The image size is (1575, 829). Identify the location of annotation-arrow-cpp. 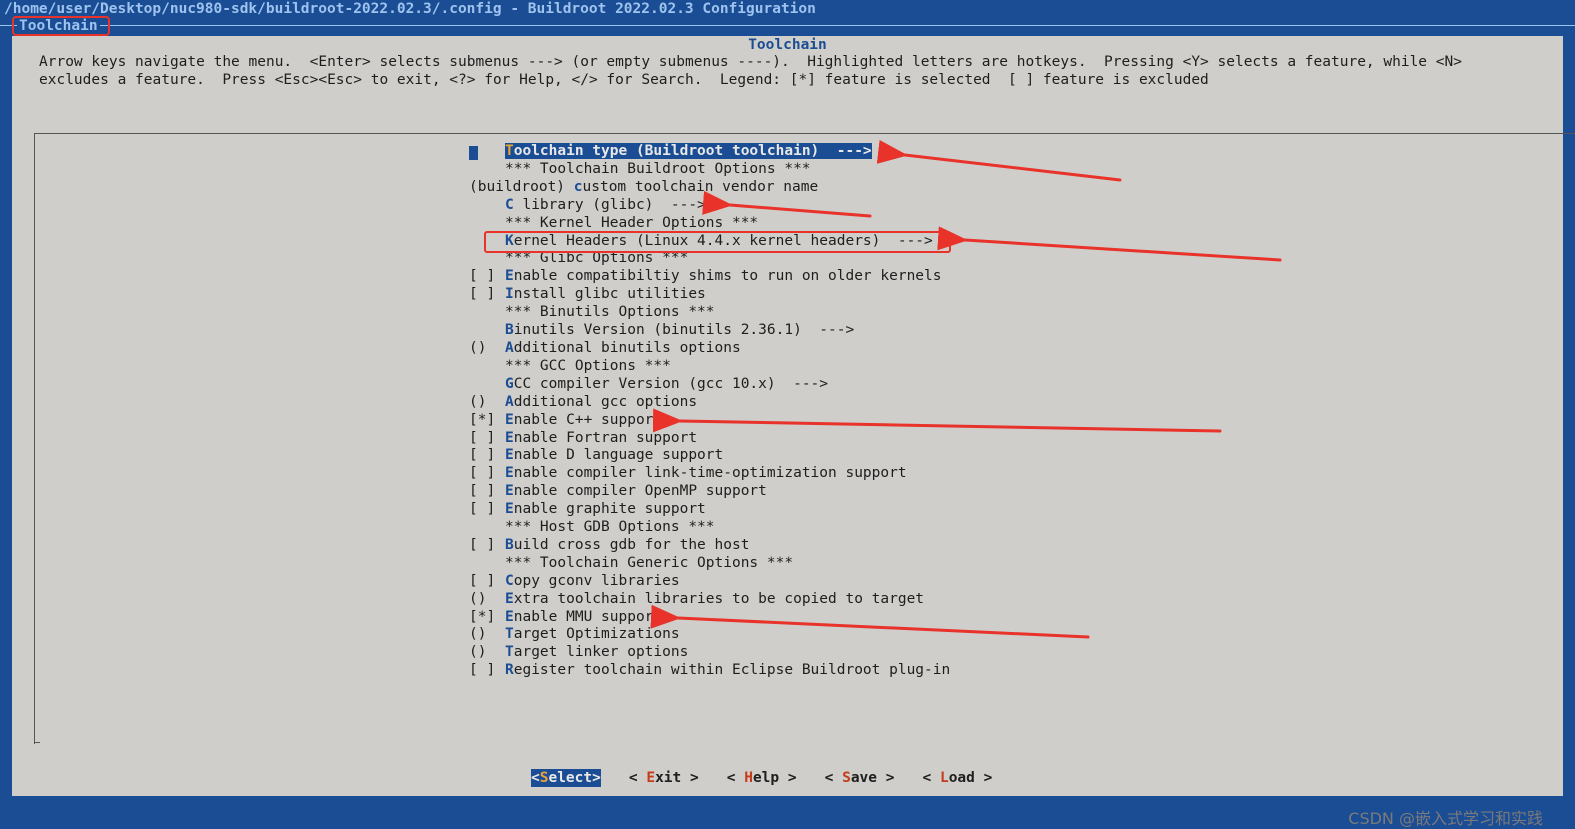
(937, 420).